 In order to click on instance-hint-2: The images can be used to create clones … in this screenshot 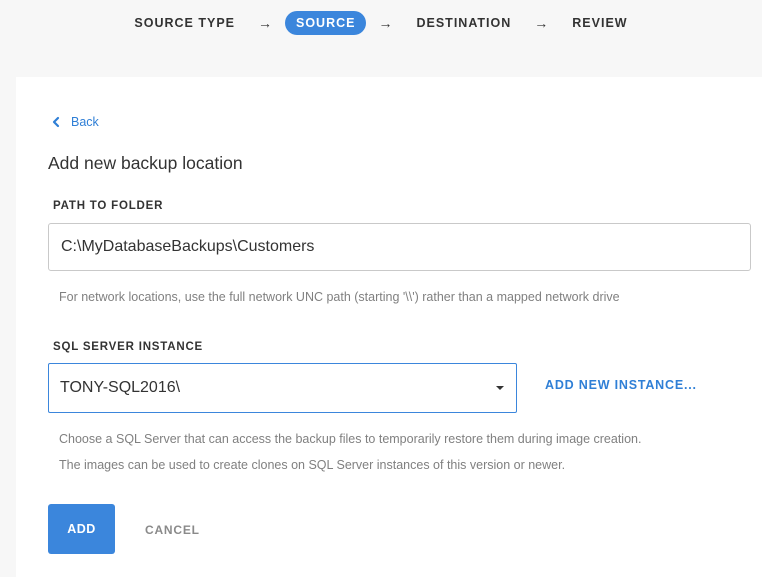, I will do `click(312, 465)`.